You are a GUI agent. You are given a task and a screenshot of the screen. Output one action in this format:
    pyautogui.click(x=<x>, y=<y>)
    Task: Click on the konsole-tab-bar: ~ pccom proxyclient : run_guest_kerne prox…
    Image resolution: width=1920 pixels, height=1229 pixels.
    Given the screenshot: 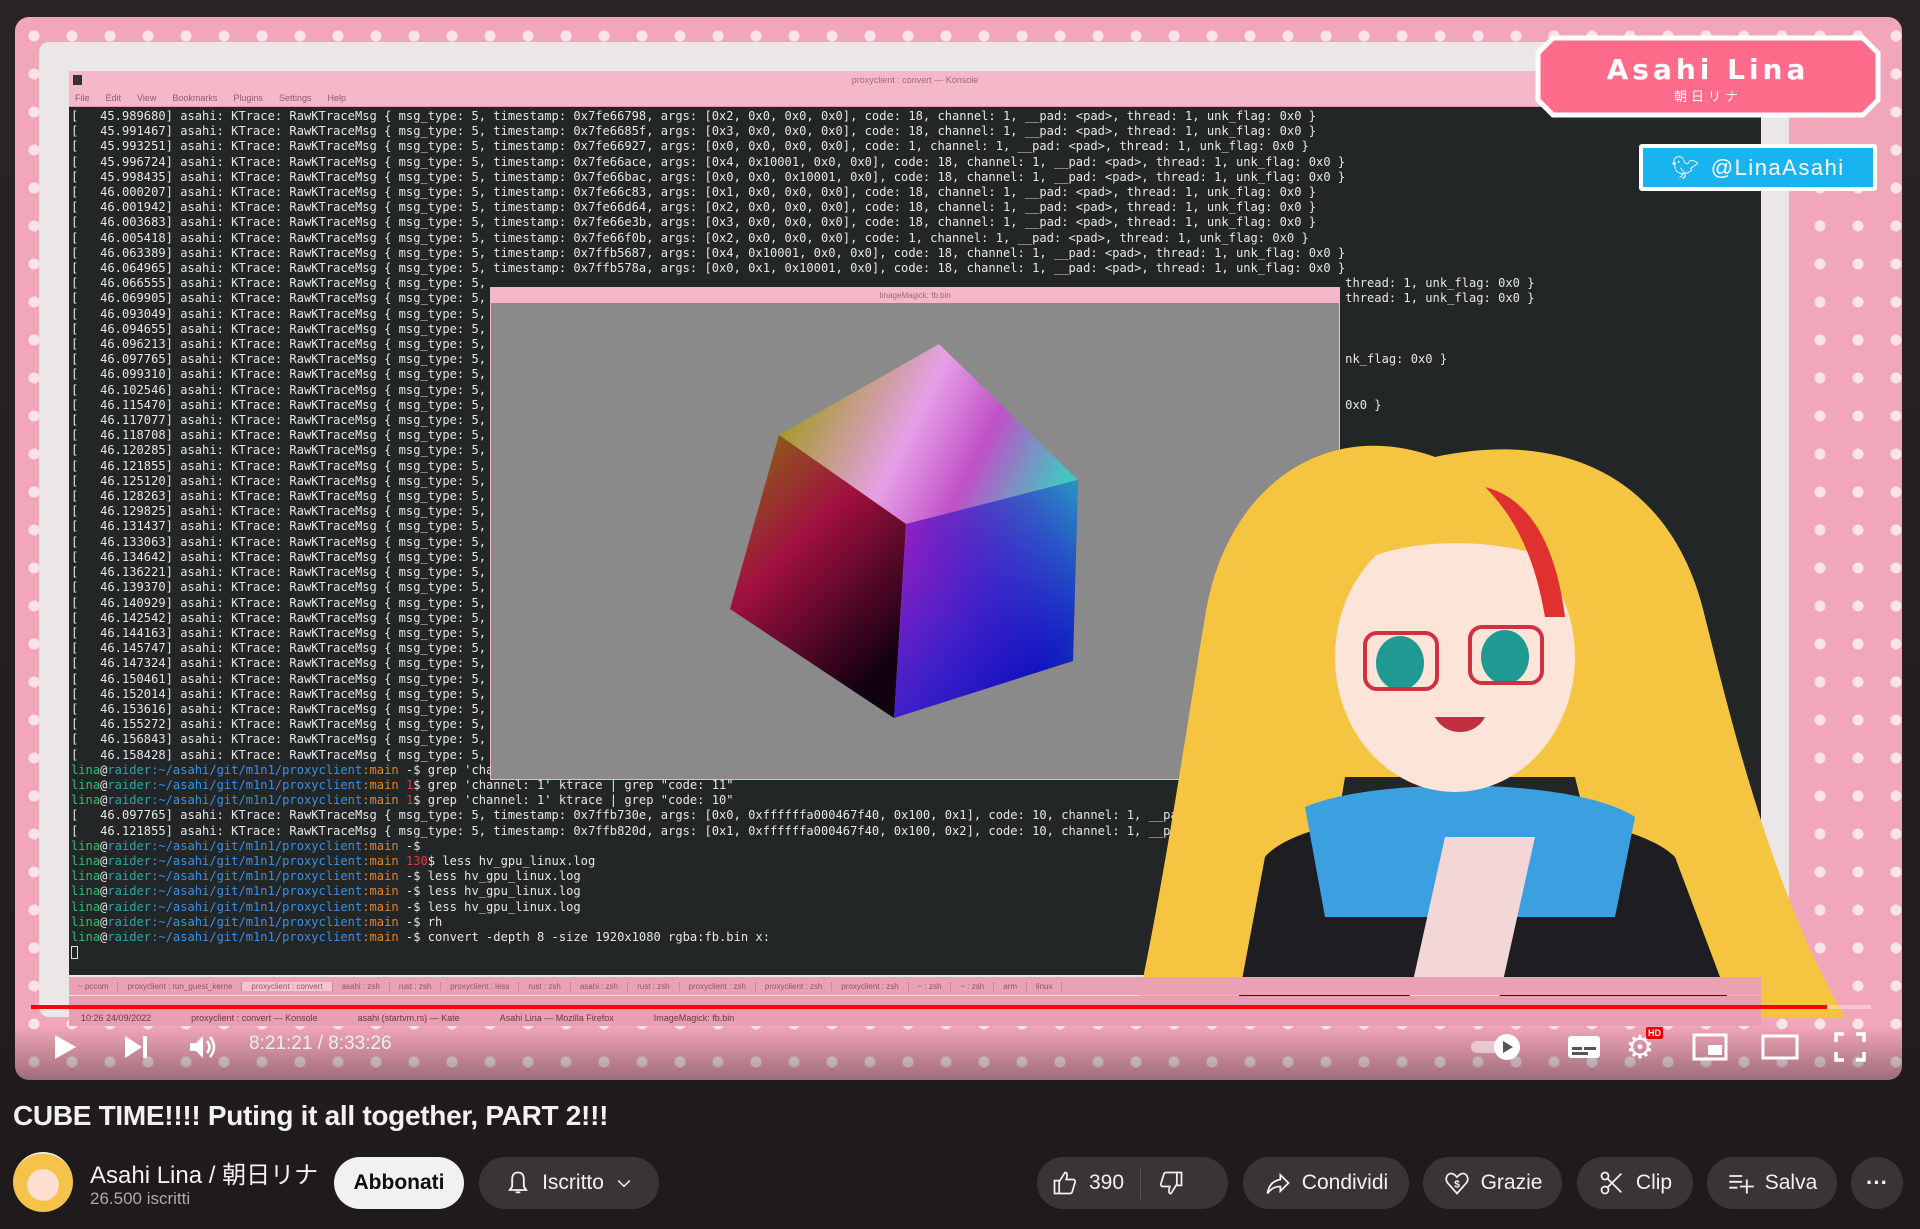 What is the action you would take?
    pyautogui.click(x=915, y=986)
    